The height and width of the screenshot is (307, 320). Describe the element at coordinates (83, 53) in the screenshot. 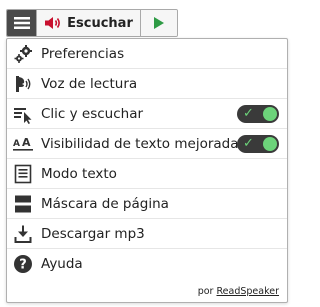

I see `menu-item-label: Preferencias` at that location.